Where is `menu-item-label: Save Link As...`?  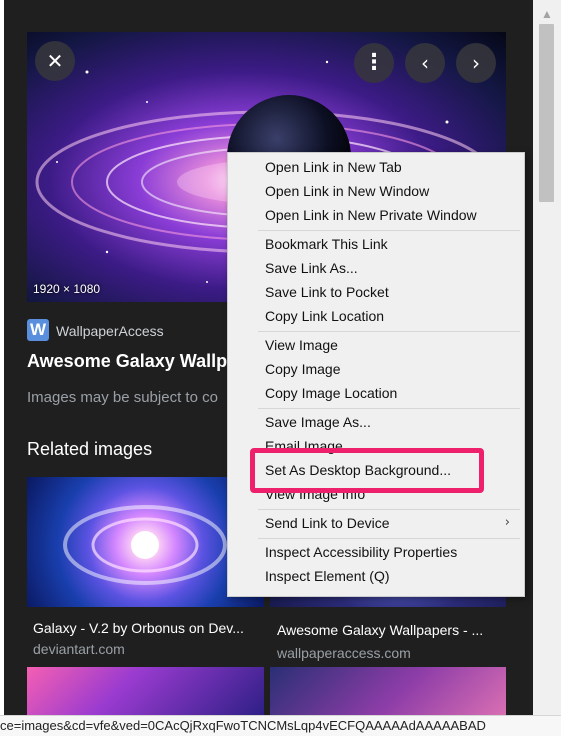
menu-item-label: Save Link As... is located at coordinates (311, 268).